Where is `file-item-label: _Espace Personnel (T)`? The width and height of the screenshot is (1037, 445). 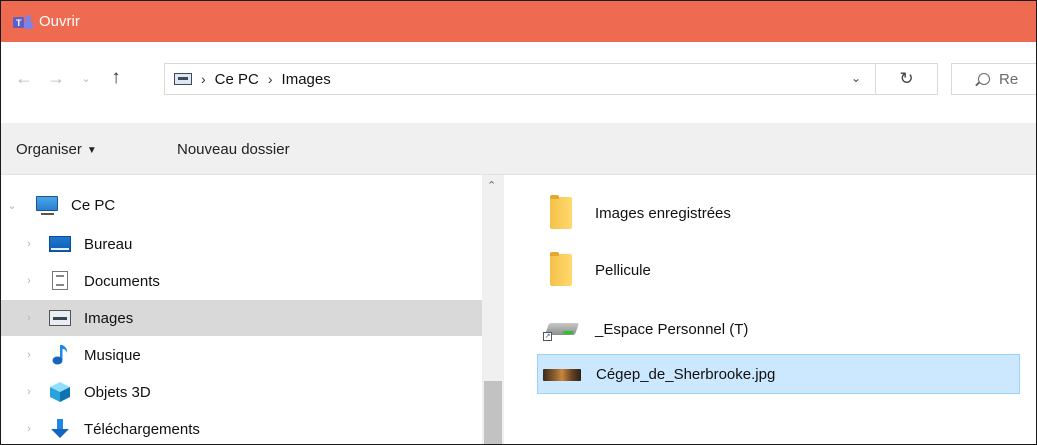
file-item-label: _Espace Personnel (T) is located at coordinates (672, 329).